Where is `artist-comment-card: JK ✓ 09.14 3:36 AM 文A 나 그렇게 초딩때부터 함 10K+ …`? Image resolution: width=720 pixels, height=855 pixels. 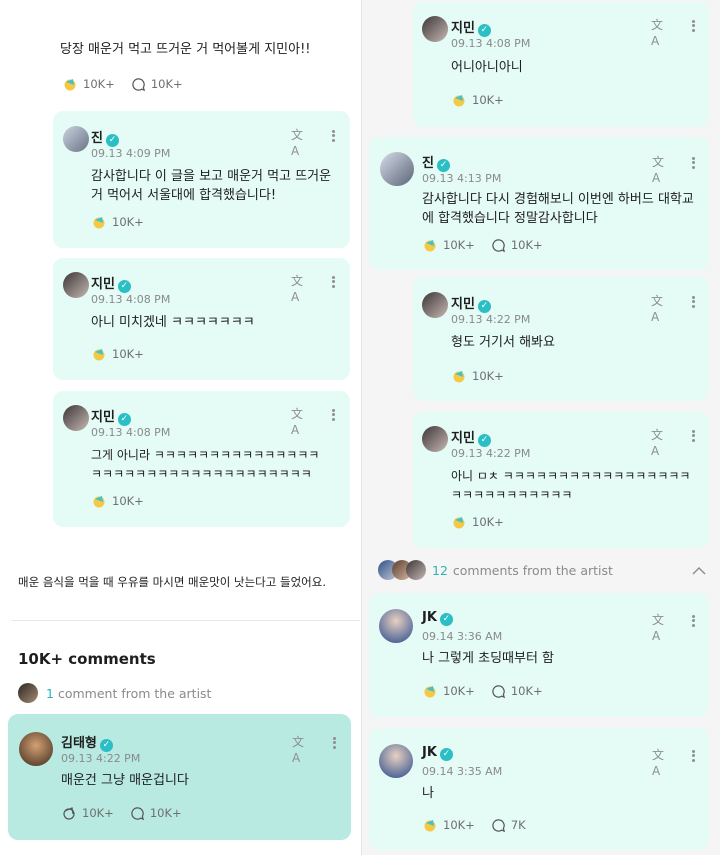
artist-comment-card: JK ✓ 09.14 3:36 AM 文A 나 그렇게 초딩때부터 함 10K+ … is located at coordinates (539, 655).